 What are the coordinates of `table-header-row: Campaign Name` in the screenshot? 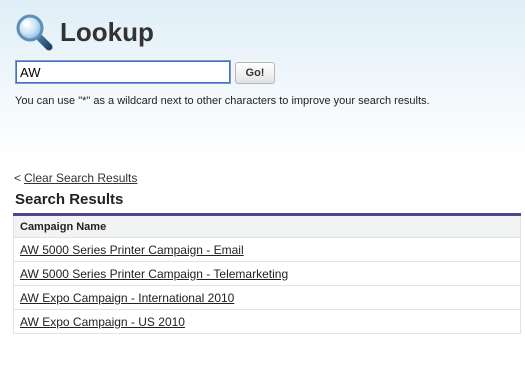 It's located at (267, 226).